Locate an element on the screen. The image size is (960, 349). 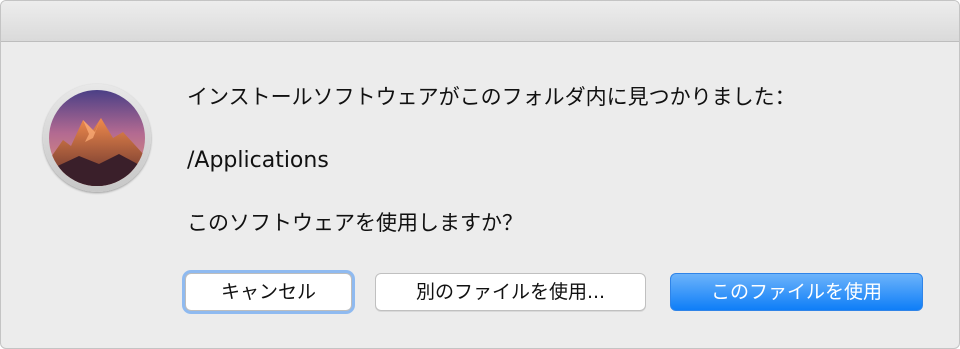
found-message: インストールソフトウェアがこのフォルダ内に見つかりました： is located at coordinates (491, 97).